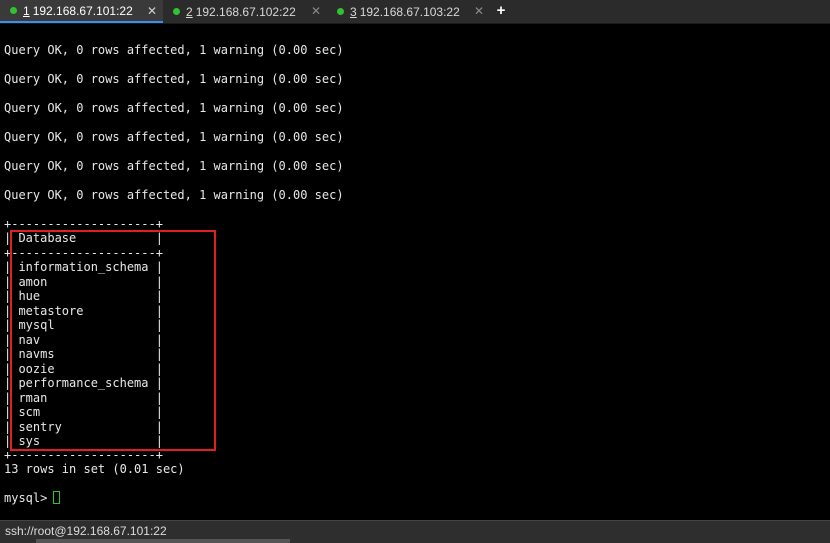 The image size is (830, 543). Describe the element at coordinates (56, 497) in the screenshot. I see `terminal-cursor` at that location.